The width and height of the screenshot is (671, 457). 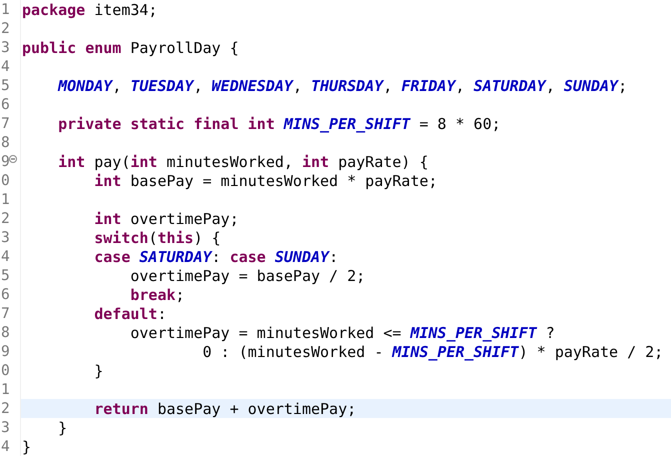 I want to click on code-line: int overtimePay;, so click(x=166, y=218).